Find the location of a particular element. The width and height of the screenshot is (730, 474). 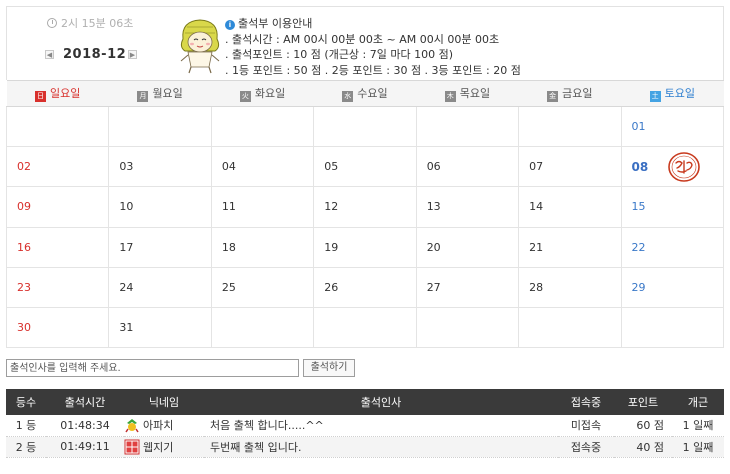

day-number: 14 is located at coordinates (536, 207).